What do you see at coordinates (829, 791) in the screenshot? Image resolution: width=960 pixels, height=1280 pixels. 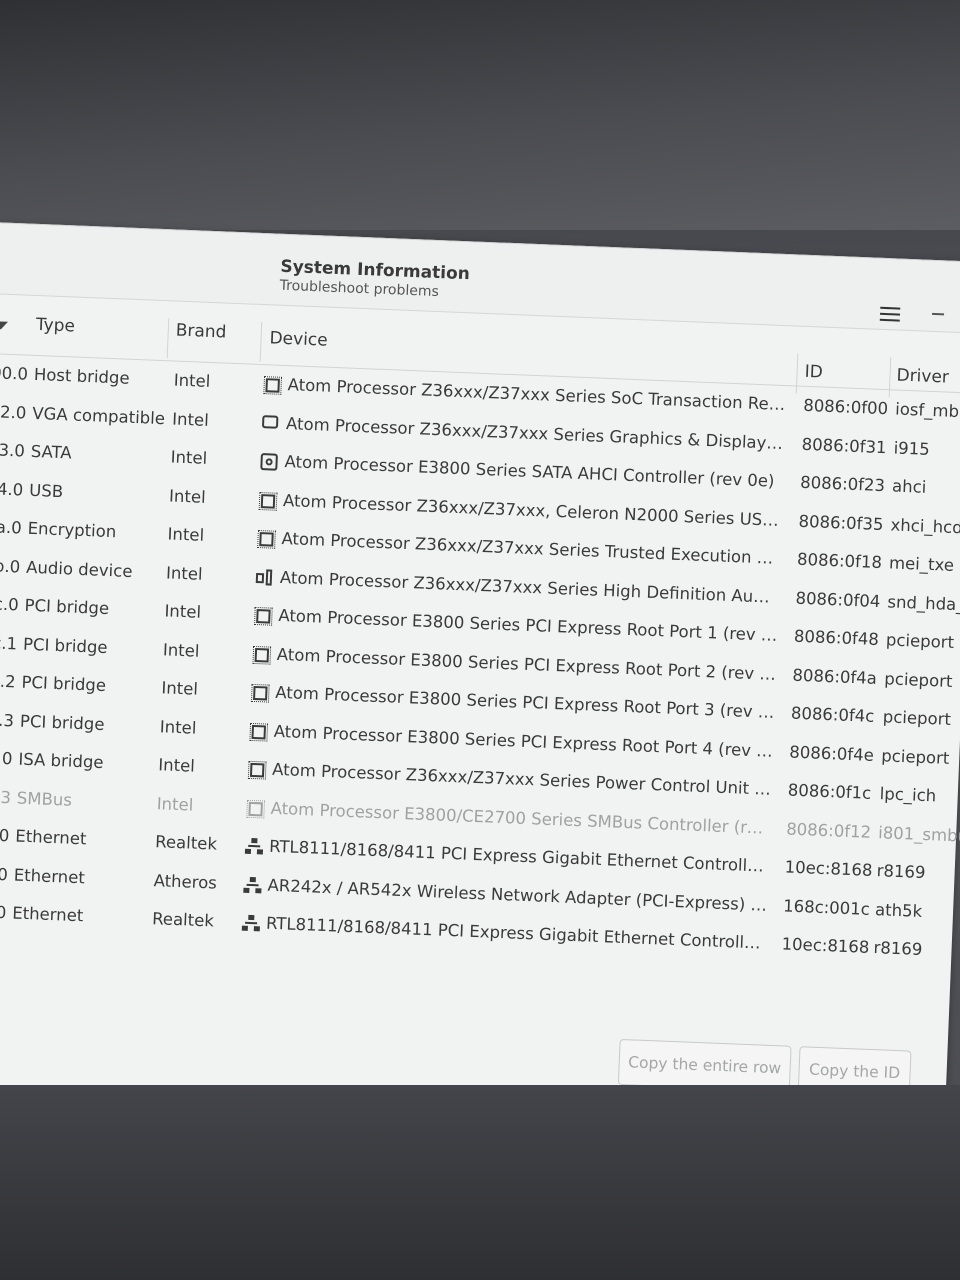 I see `row-id: 8086:0f1c` at bounding box center [829, 791].